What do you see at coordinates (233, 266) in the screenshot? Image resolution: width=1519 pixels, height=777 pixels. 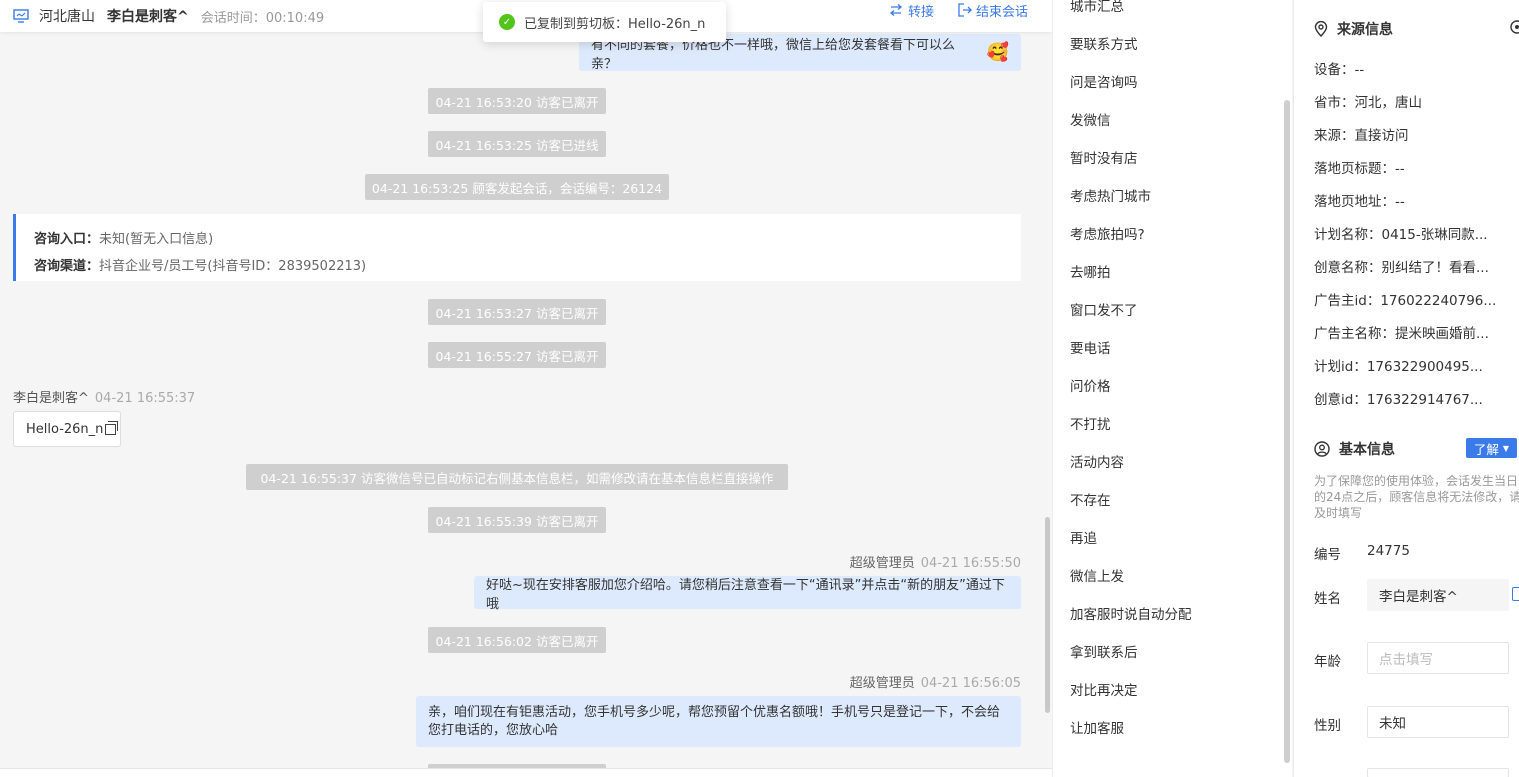 I see `channel-value: 抖音企业号/员工号(抖音号ID：2839502213)` at bounding box center [233, 266].